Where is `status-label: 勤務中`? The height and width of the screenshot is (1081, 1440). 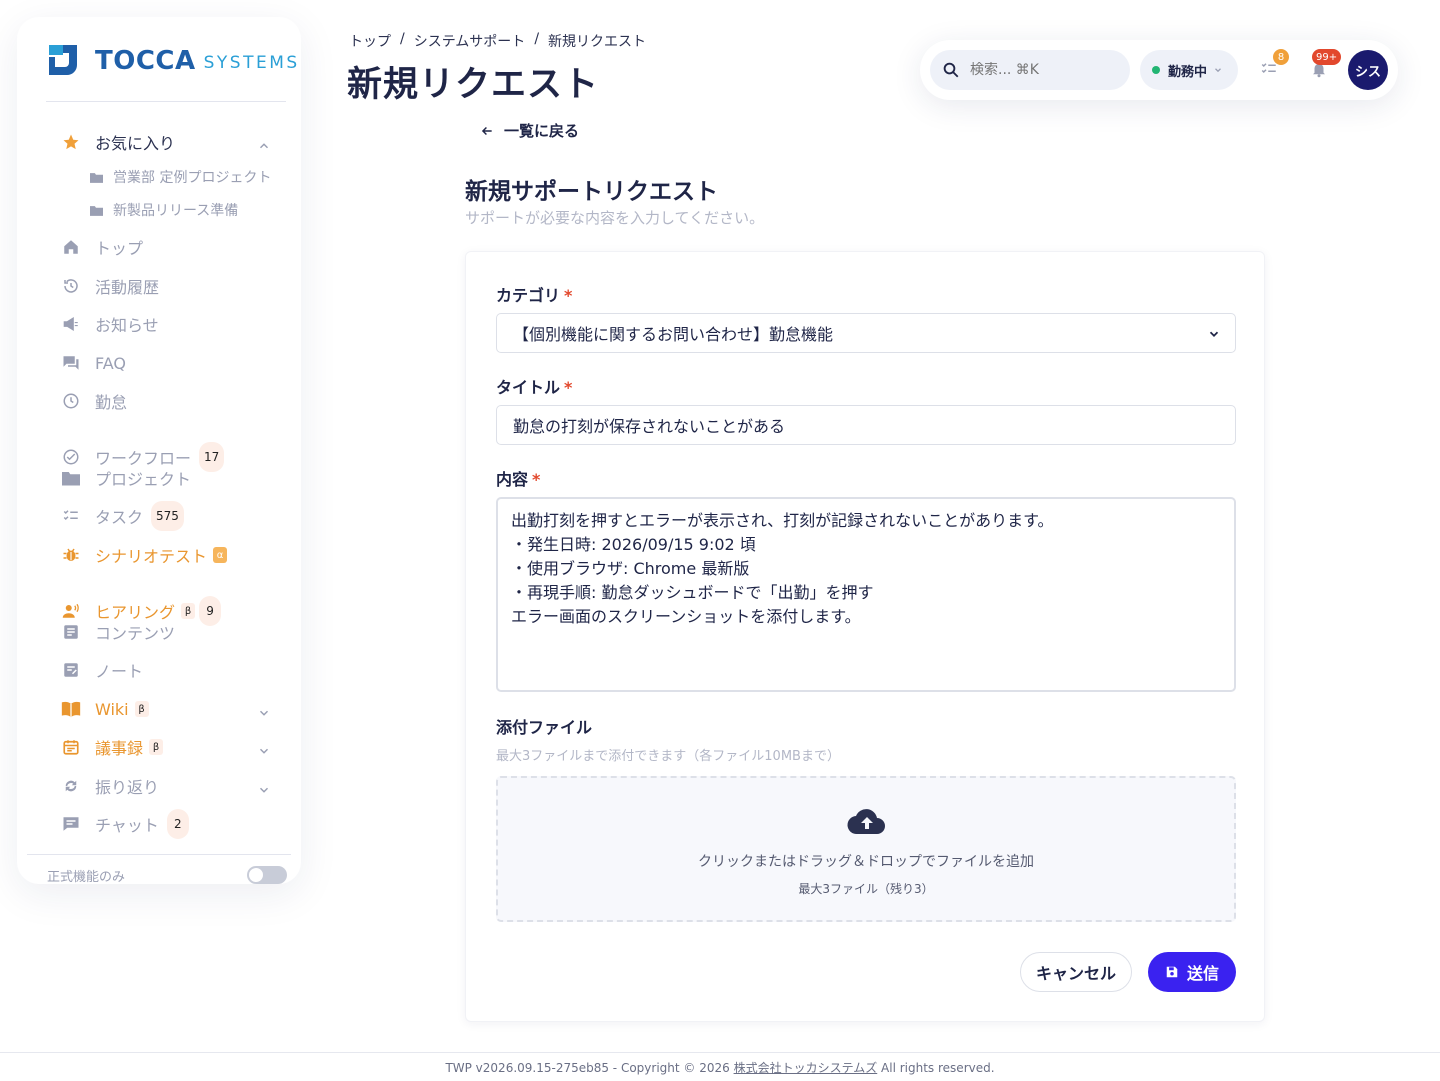
status-label: 勤務中 is located at coordinates (1188, 72).